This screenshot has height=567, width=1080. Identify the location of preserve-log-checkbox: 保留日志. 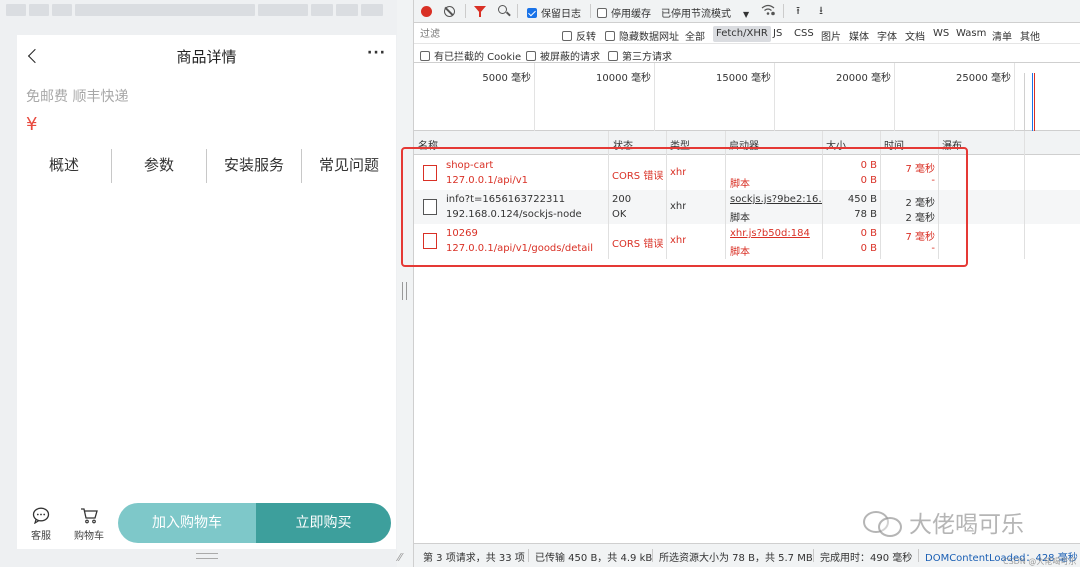
(554, 12).